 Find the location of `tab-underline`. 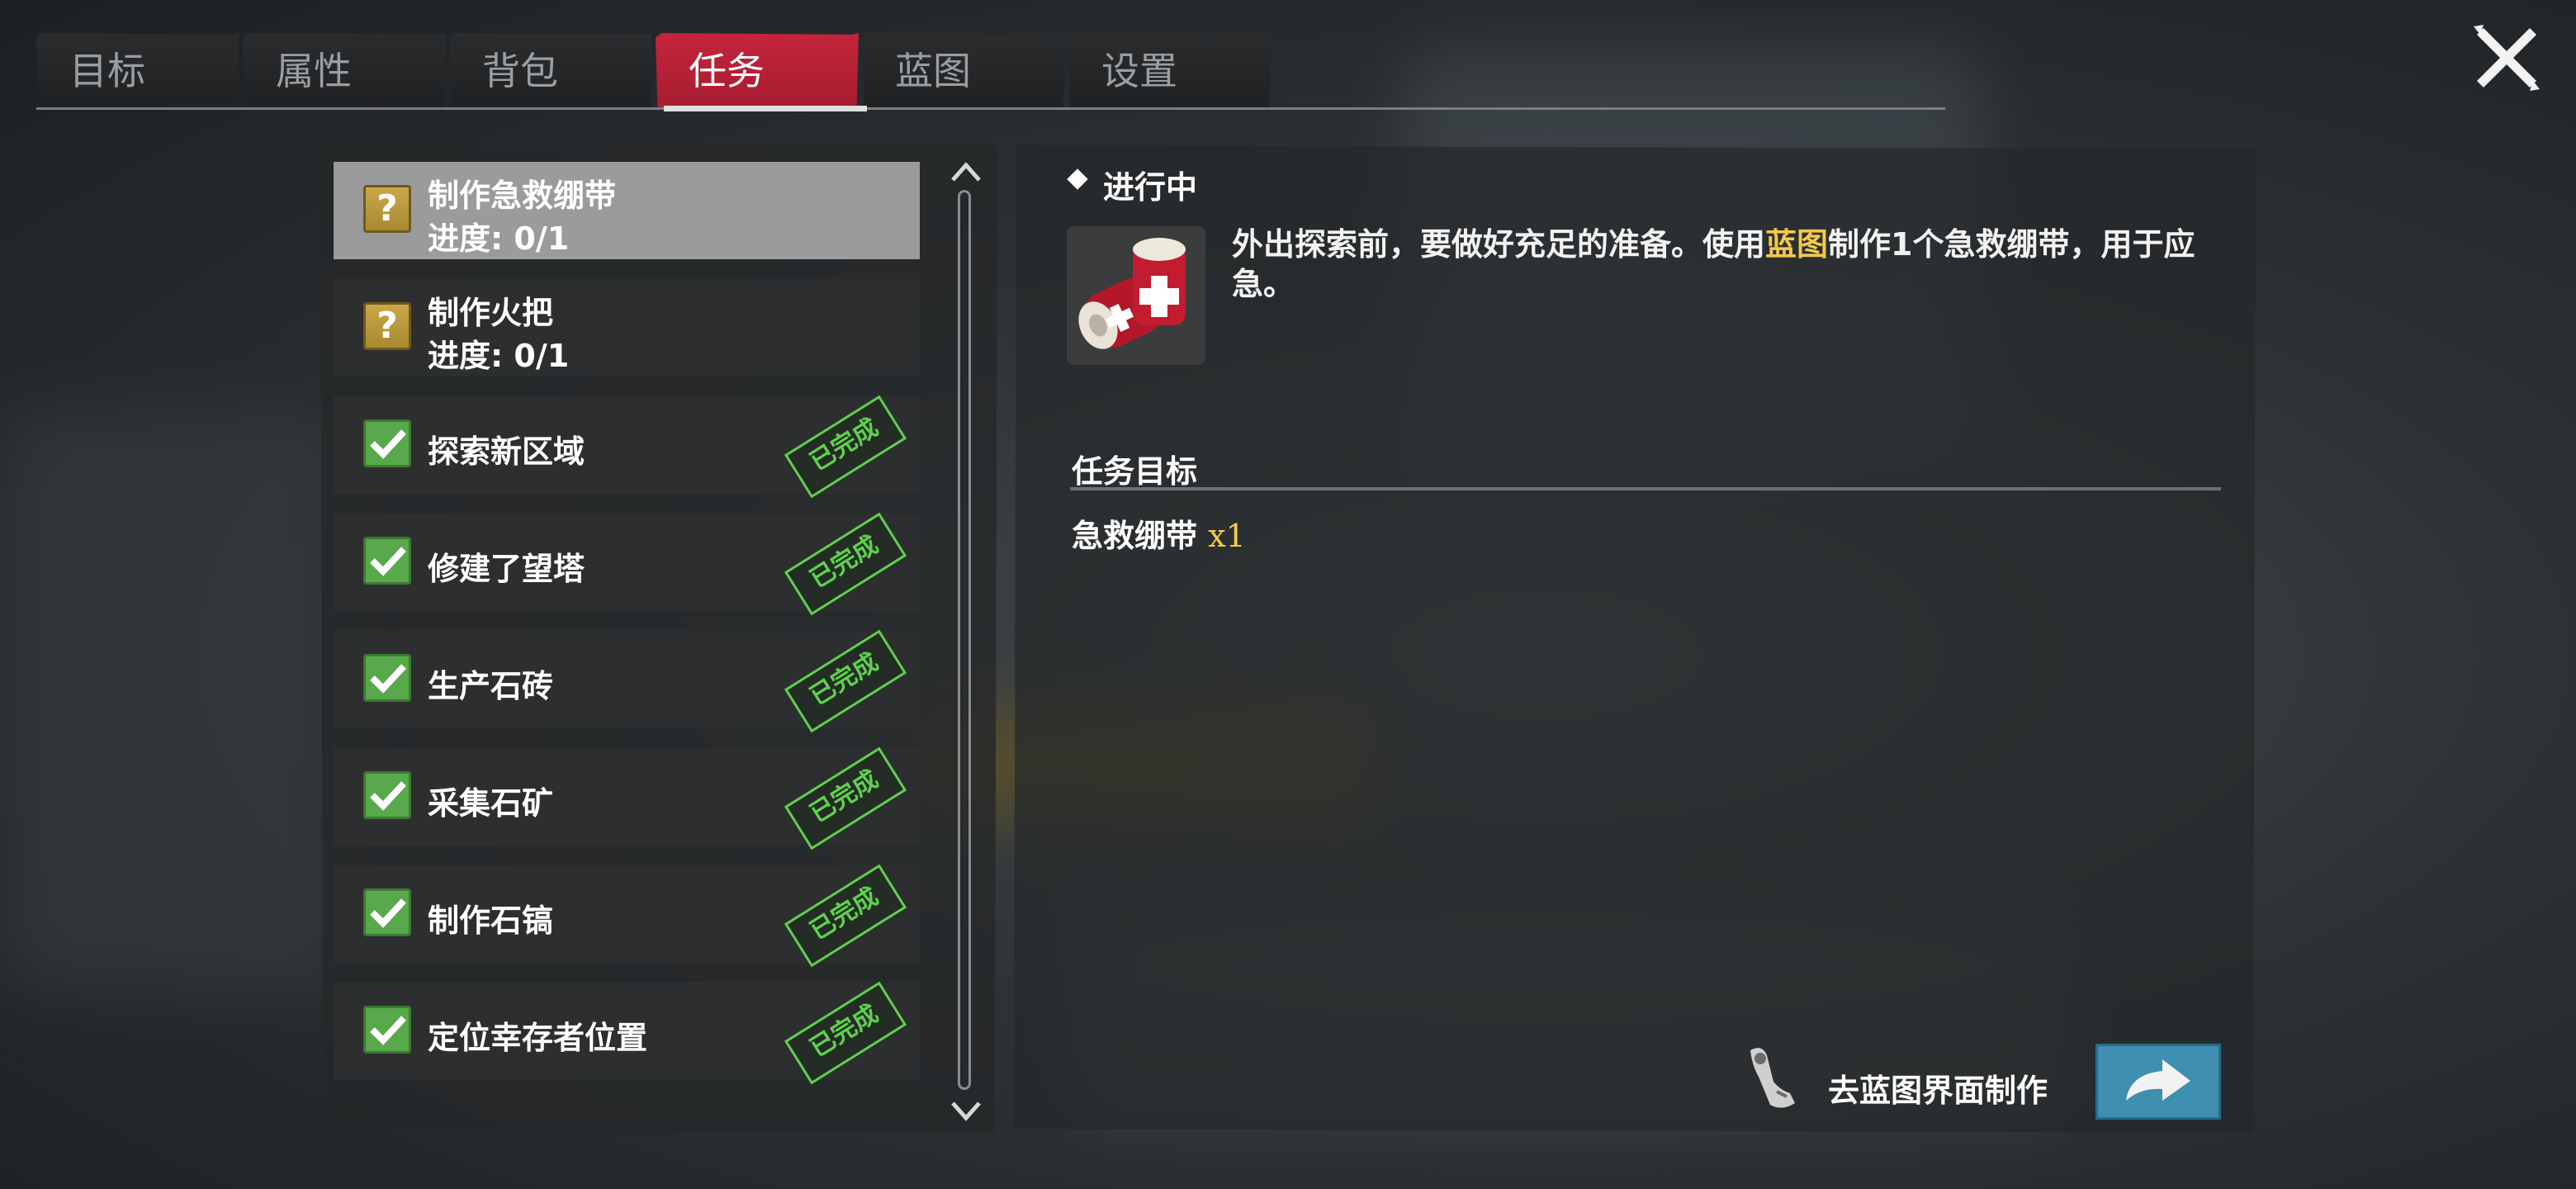

tab-underline is located at coordinates (990, 108).